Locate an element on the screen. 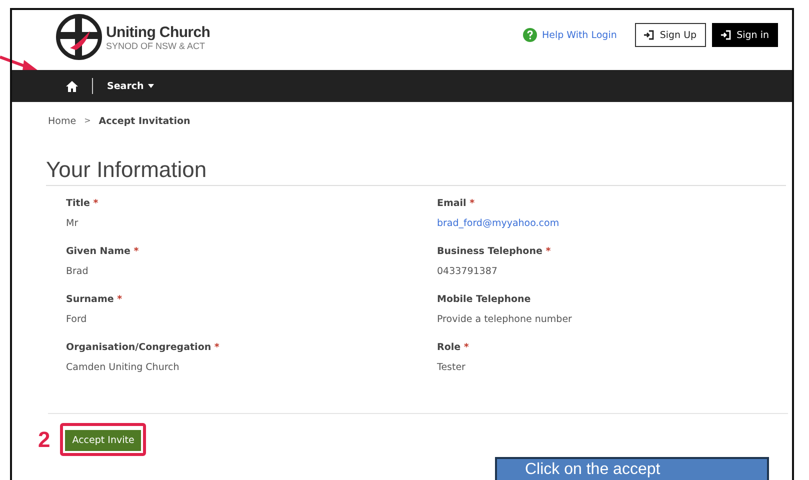 The image size is (809, 480). field-label: Surname * is located at coordinates (95, 299).